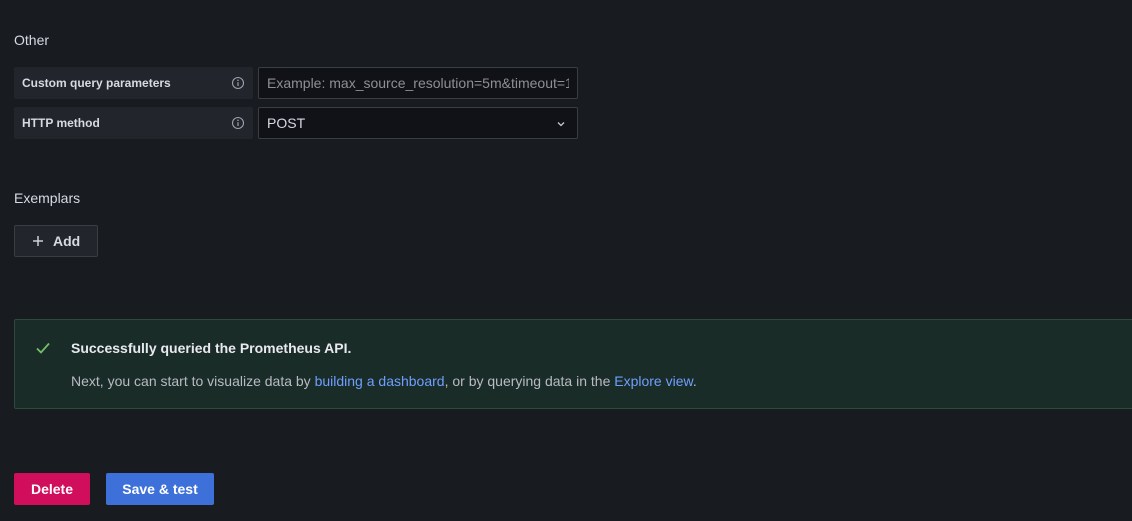 This screenshot has width=1132, height=521. What do you see at coordinates (286, 123) in the screenshot?
I see `http-method-value: POST` at bounding box center [286, 123].